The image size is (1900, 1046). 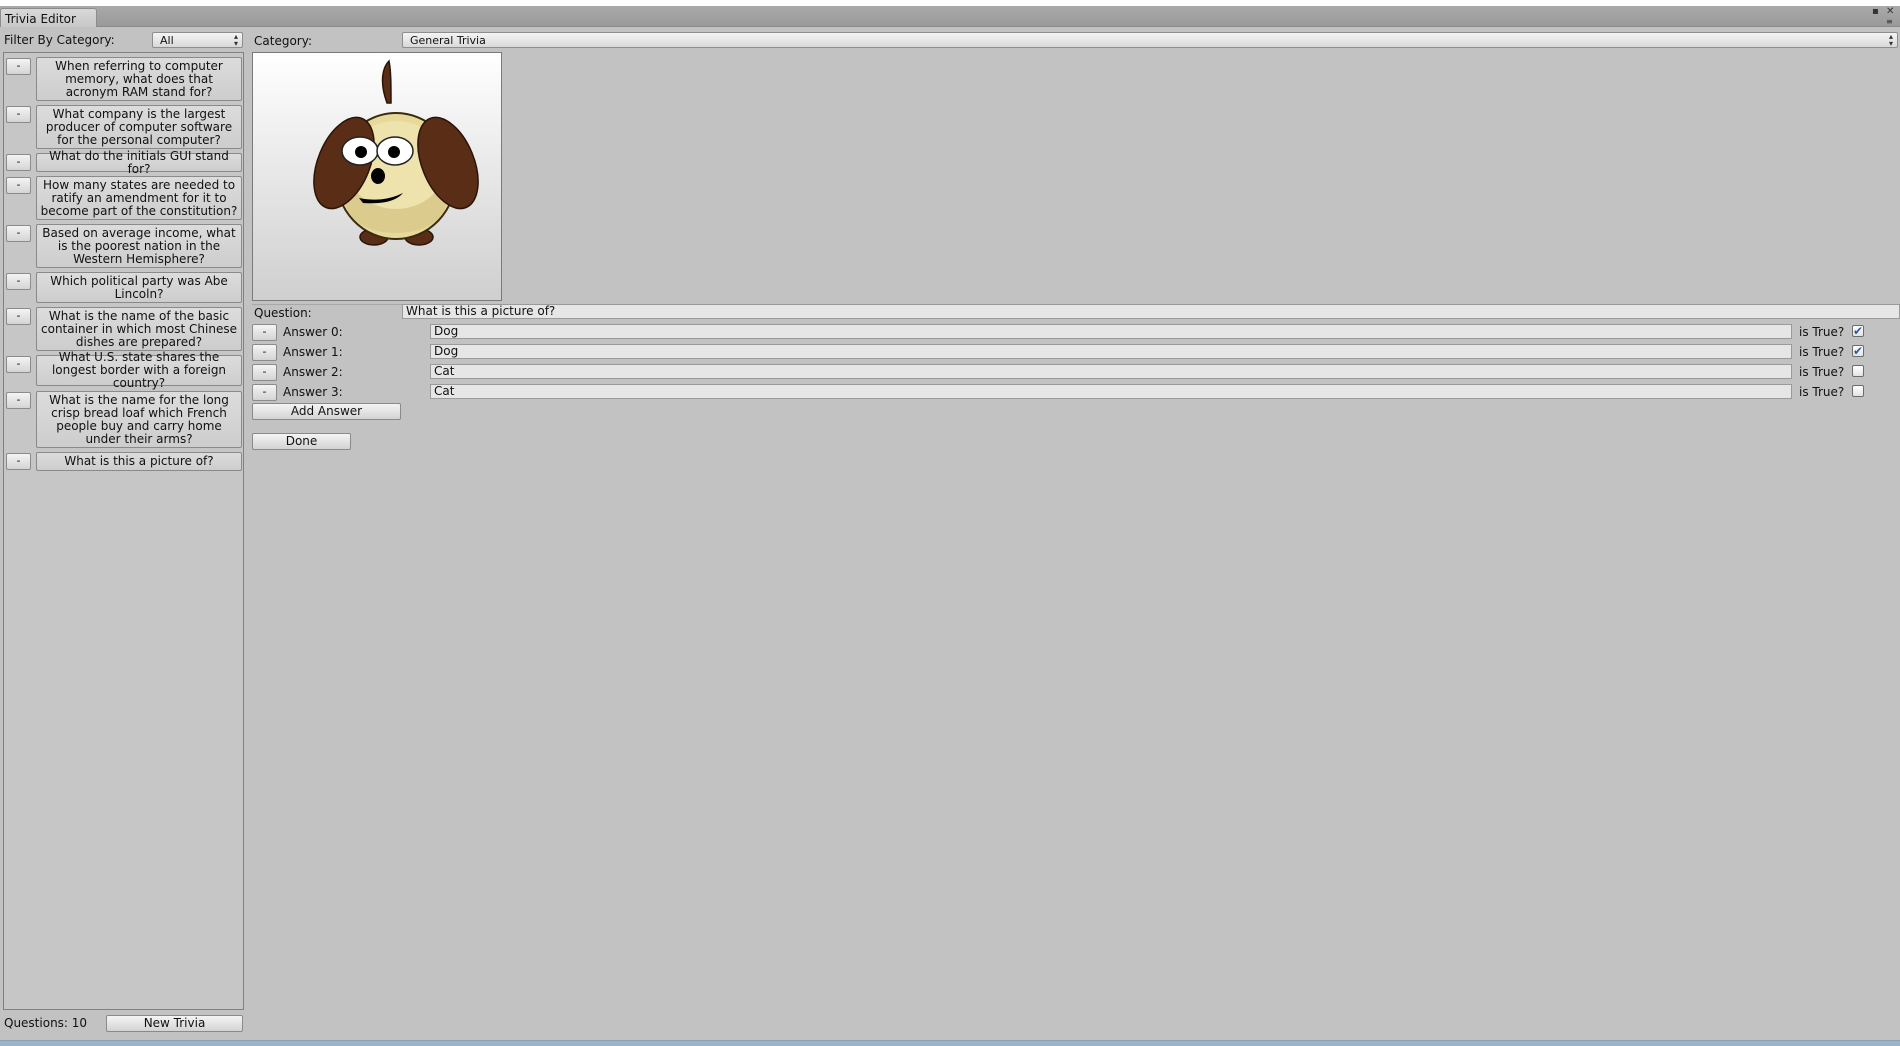 I want to click on dog-picture-icon, so click(x=396, y=152).